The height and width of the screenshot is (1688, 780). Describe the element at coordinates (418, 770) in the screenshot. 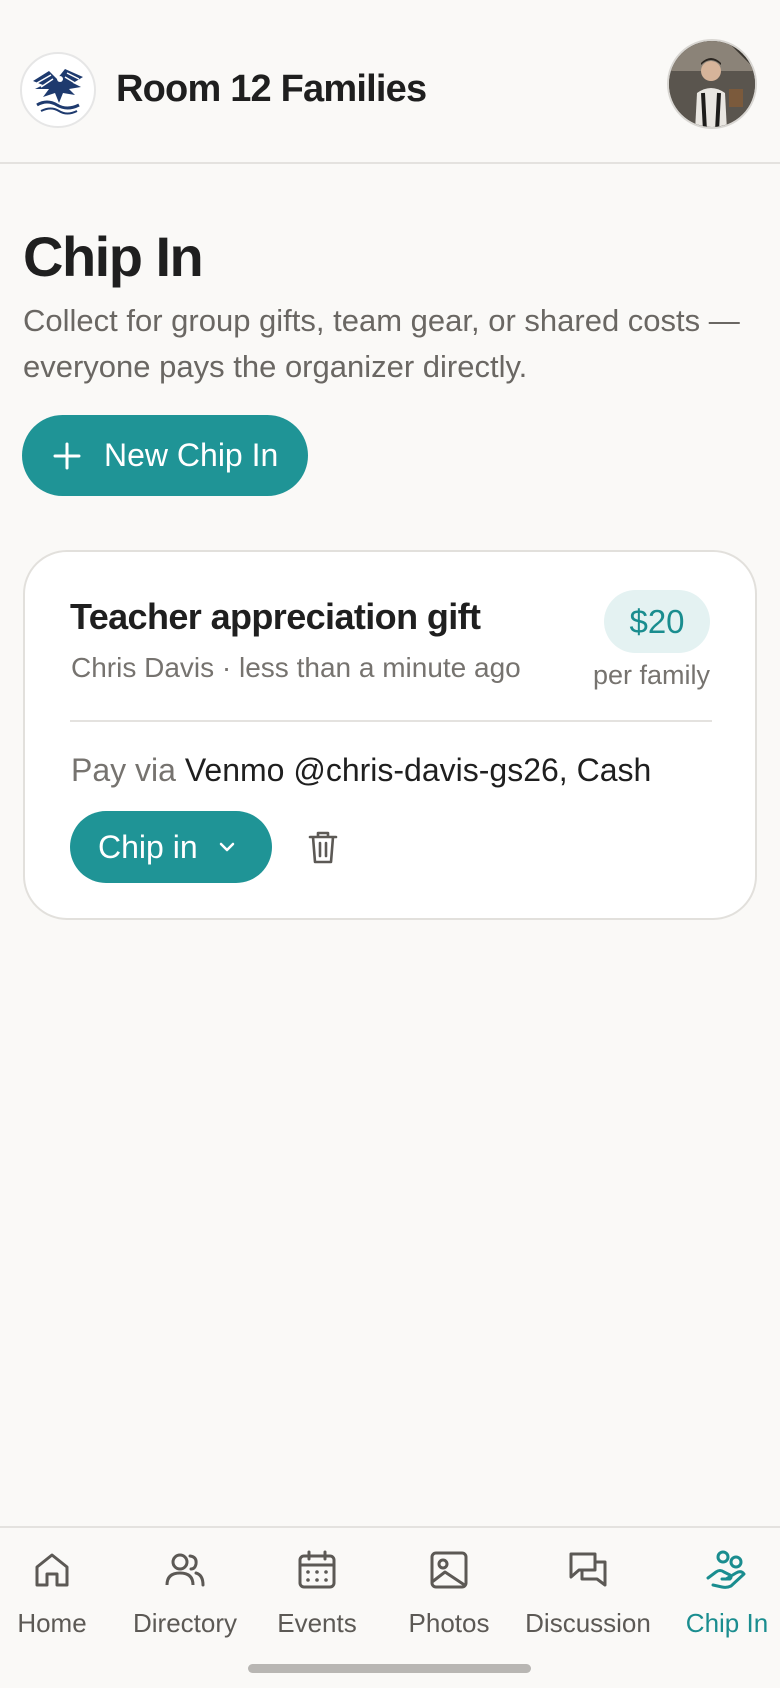

I see `pay-methods-value: Venmo @chris-davis-gs26, Cash` at that location.